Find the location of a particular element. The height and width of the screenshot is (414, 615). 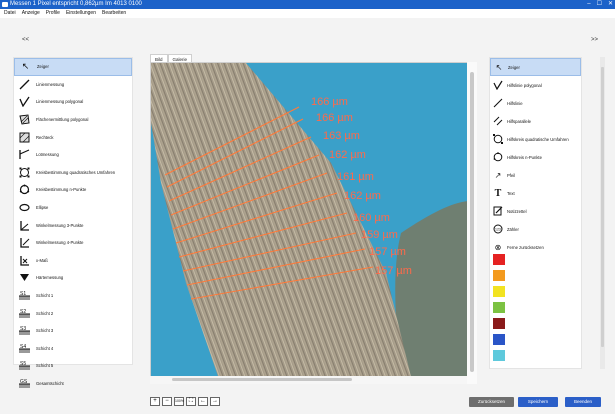

color-swatch-cyan is located at coordinates (499, 355).